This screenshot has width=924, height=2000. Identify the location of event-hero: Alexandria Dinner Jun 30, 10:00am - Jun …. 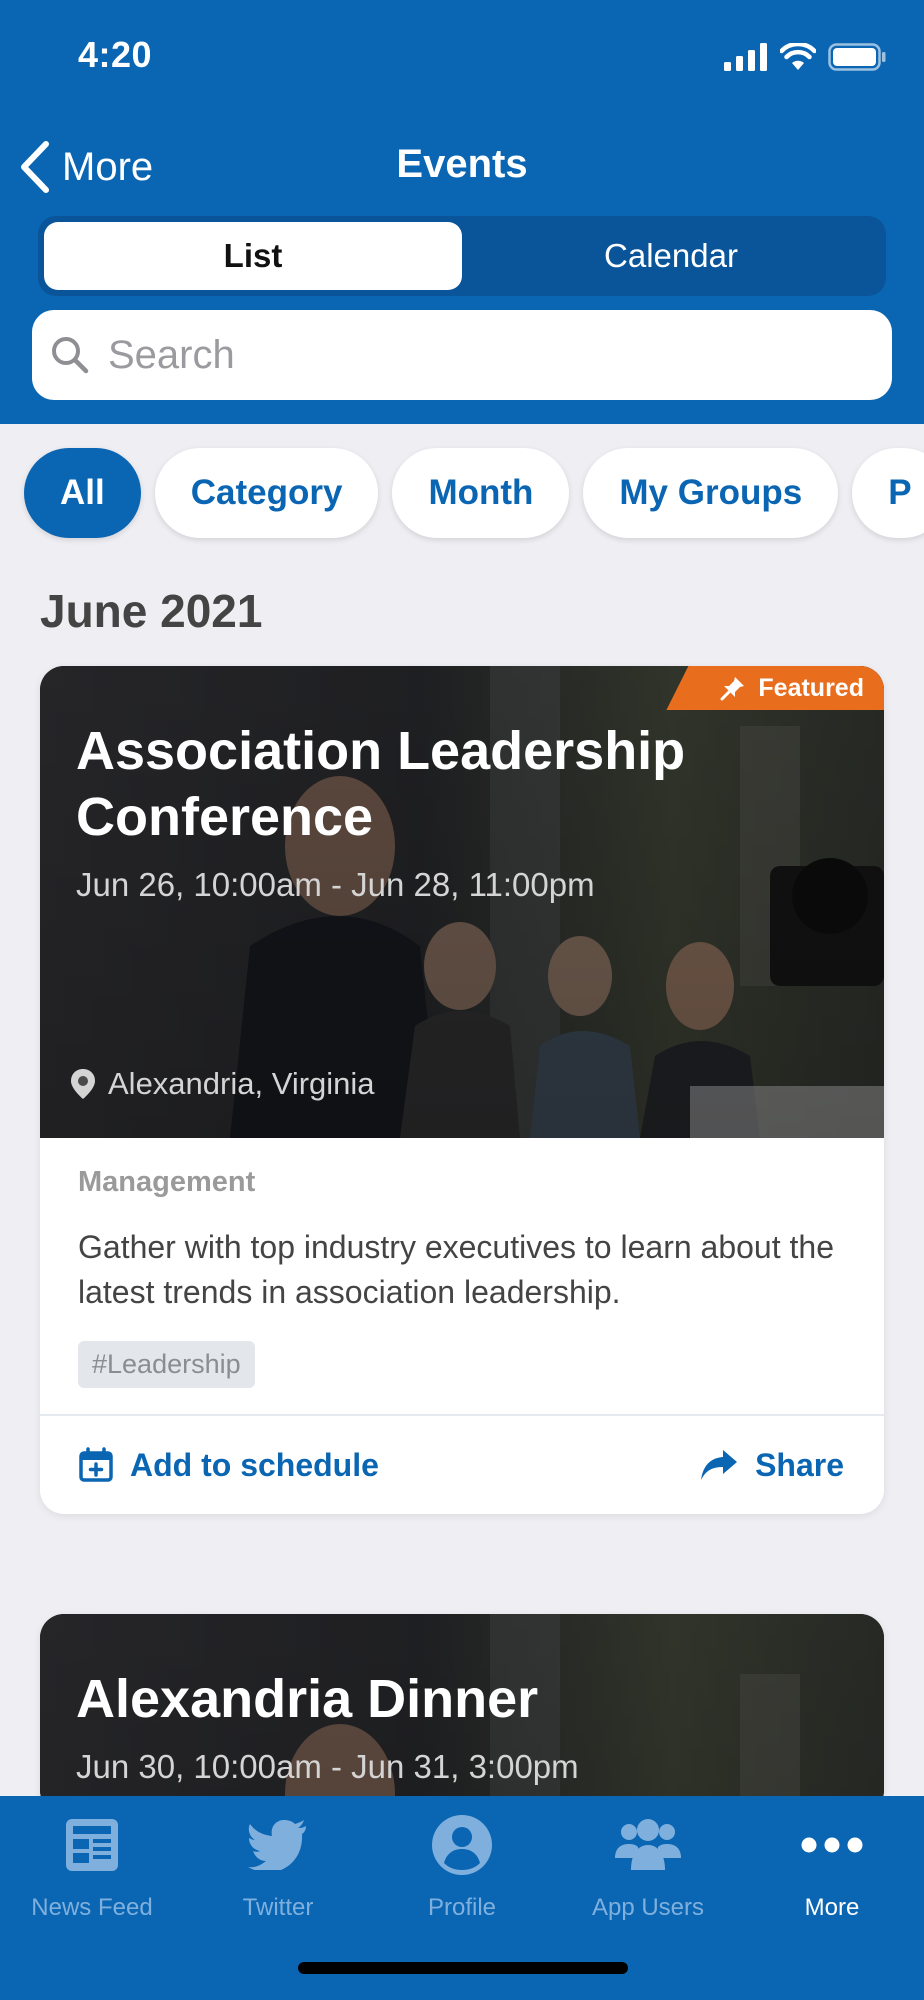
(462, 1714).